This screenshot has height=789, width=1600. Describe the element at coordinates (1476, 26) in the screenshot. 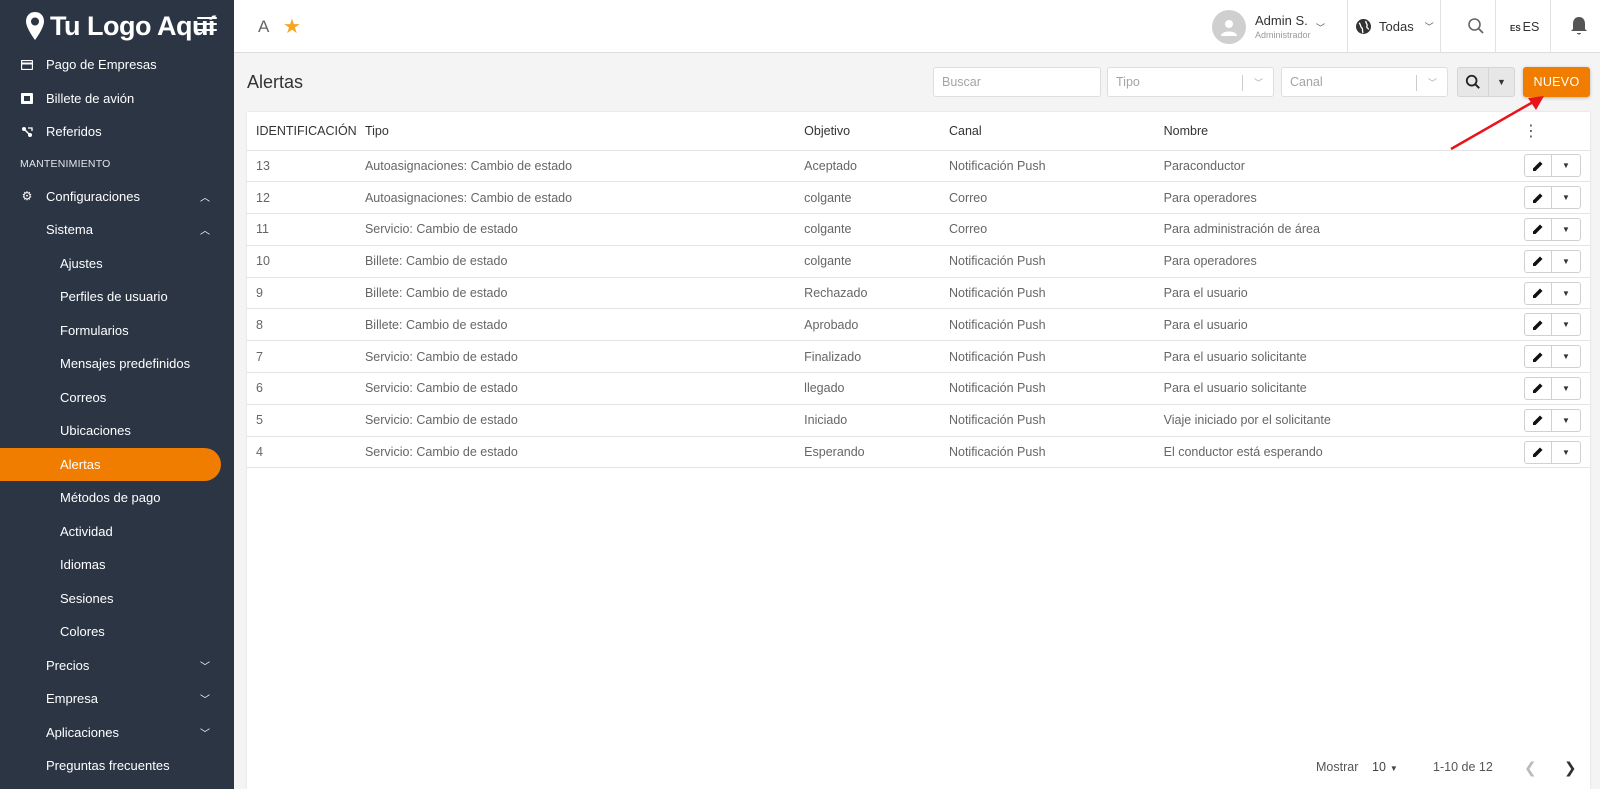

I see `search-icon` at that location.